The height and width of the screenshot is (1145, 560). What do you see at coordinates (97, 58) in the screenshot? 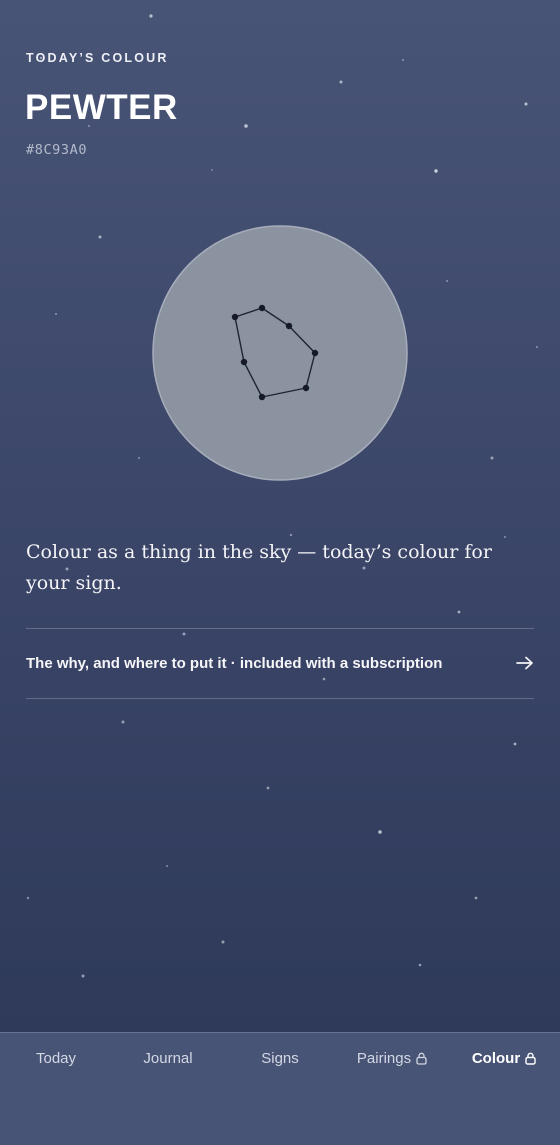
I see `section-eyebrow: TODAY’S COLOUR` at bounding box center [97, 58].